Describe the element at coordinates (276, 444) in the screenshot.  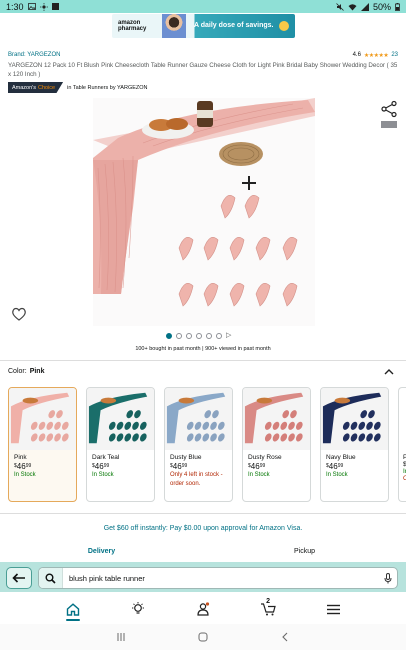
I see `color-option-dusty-rose: Dusty Rose $4699 In Stock` at that location.